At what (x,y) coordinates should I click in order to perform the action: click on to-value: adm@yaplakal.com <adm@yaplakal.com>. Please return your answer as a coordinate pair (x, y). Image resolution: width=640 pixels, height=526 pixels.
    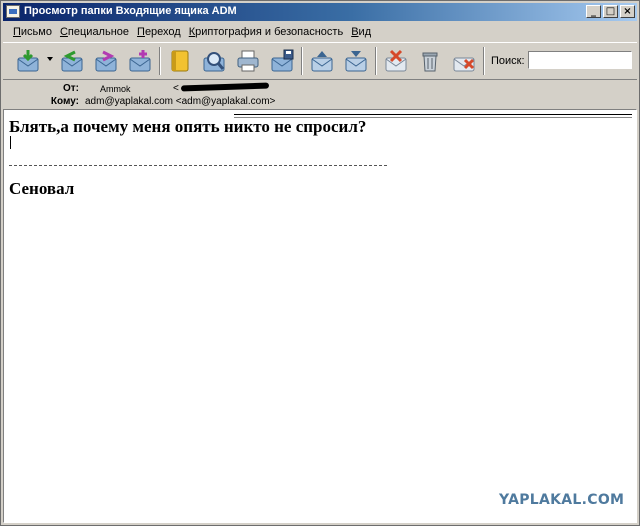
    Looking at the image, I should click on (180, 101).